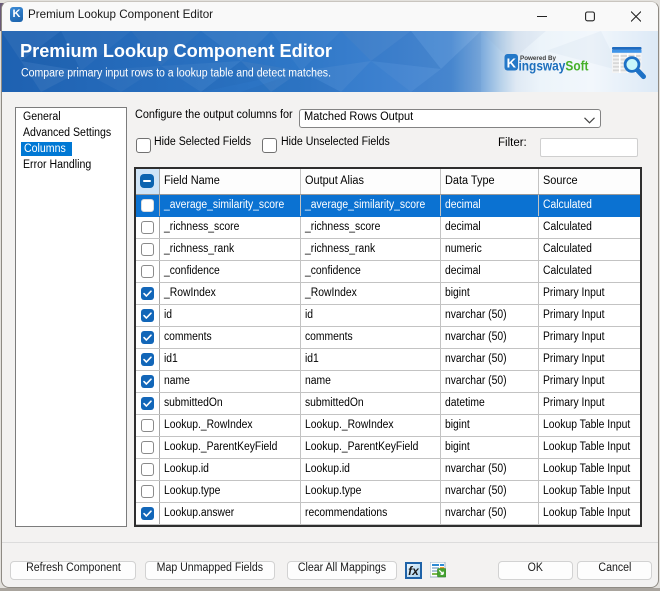 The image size is (660, 591). What do you see at coordinates (554, 66) in the screenshot?
I see `svg-text: ingswaySoft` at bounding box center [554, 66].